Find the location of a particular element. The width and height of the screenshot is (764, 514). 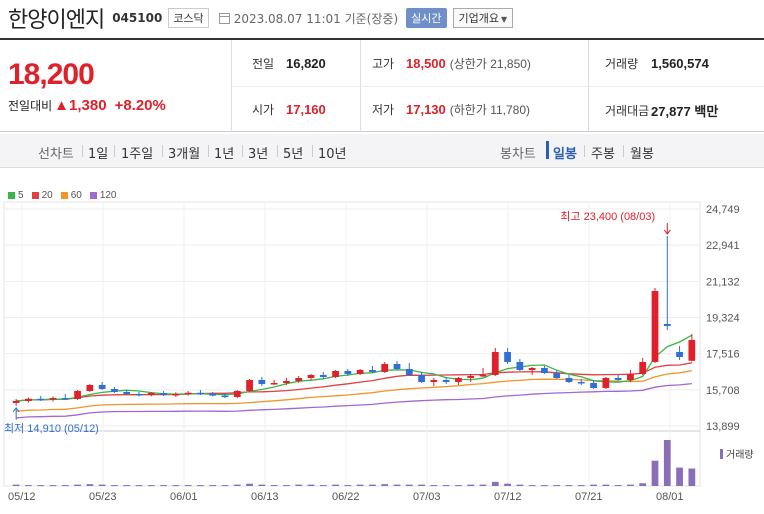

change-percent: +8.20% is located at coordinates (140, 105).